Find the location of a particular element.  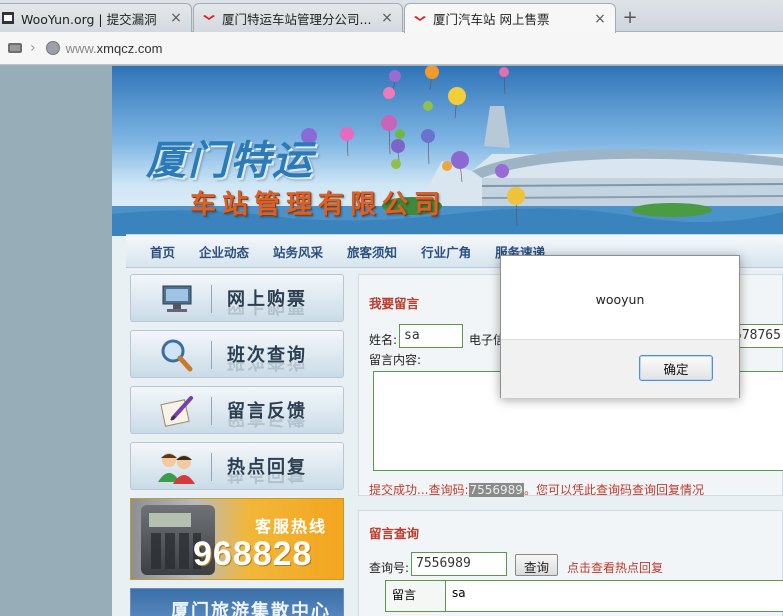

nav-item-passenger: 旅客须知 is located at coordinates (372, 251).